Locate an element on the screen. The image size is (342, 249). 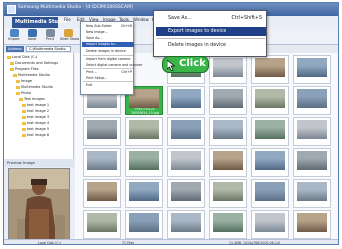
menu-window: Window is located at coordinates (141, 19).